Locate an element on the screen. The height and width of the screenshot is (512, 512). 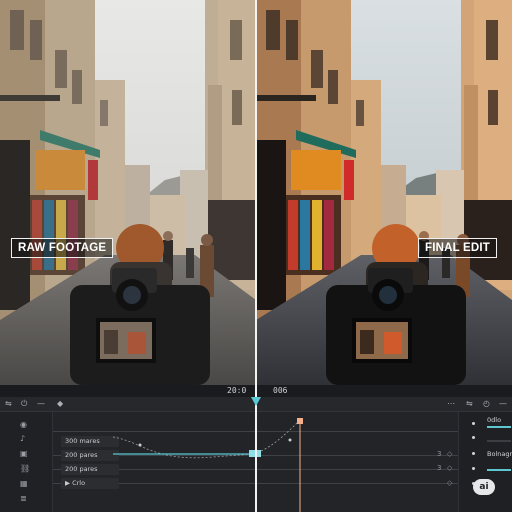
keyframe-orange is located at coordinates (300, 421).